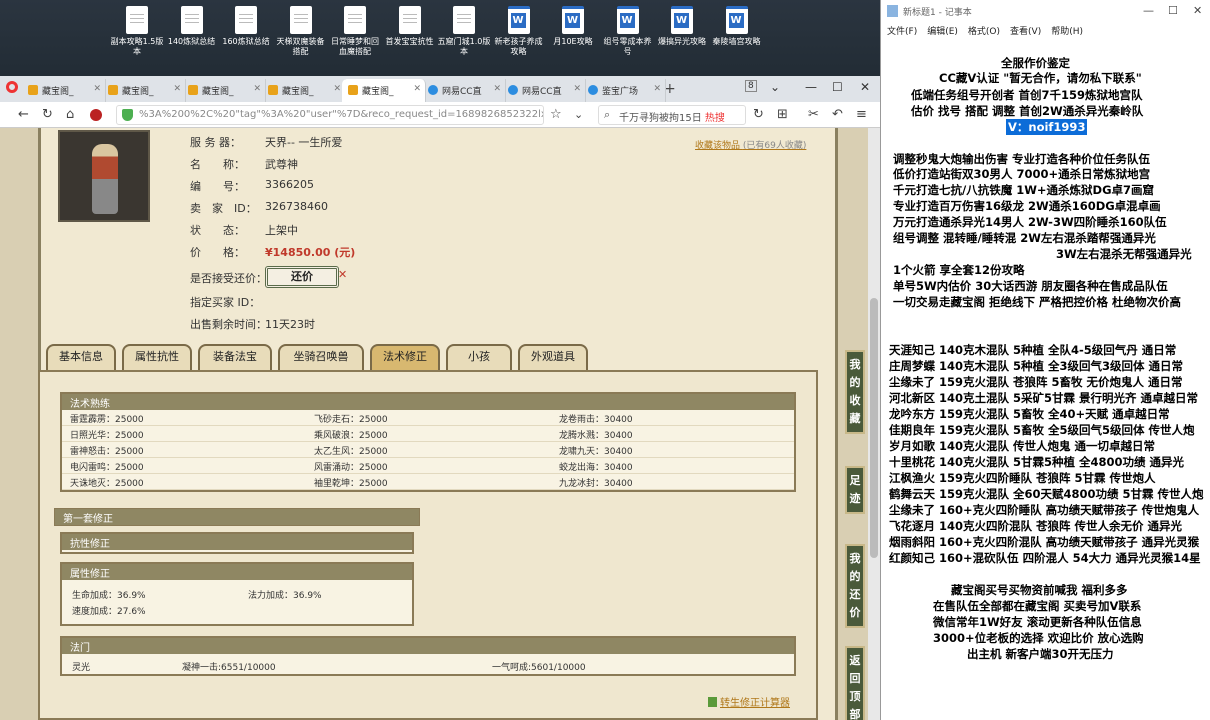 This screenshot has width=1210, height=720. Describe the element at coordinates (624, 90) in the screenshot. I see `browser-tab: 鉴宝广场 ✕` at that location.